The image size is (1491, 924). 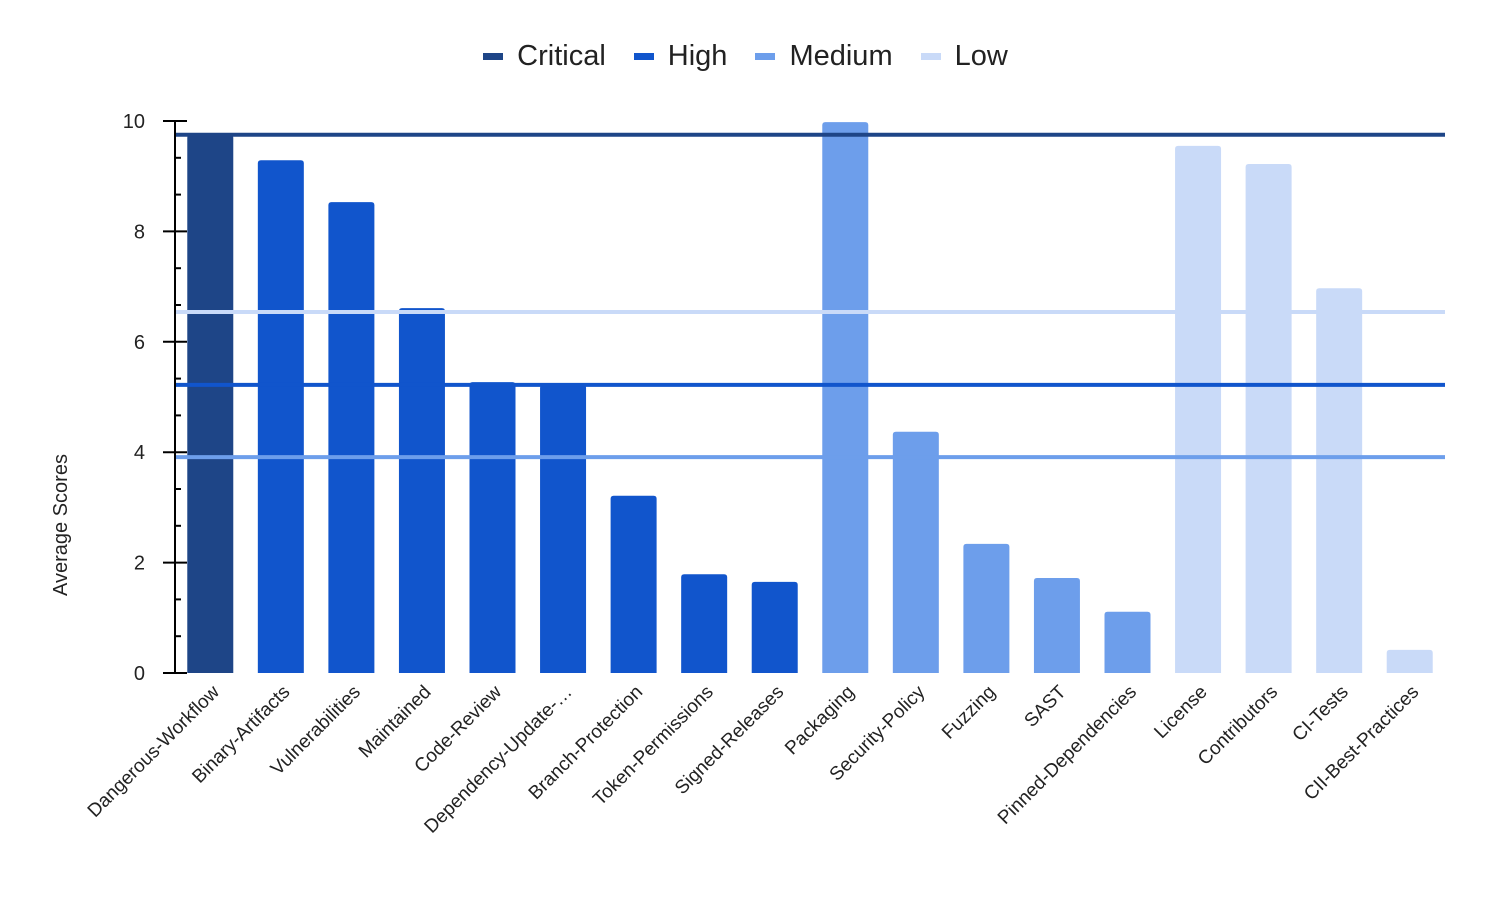 I want to click on bar-license, so click(x=1198, y=409).